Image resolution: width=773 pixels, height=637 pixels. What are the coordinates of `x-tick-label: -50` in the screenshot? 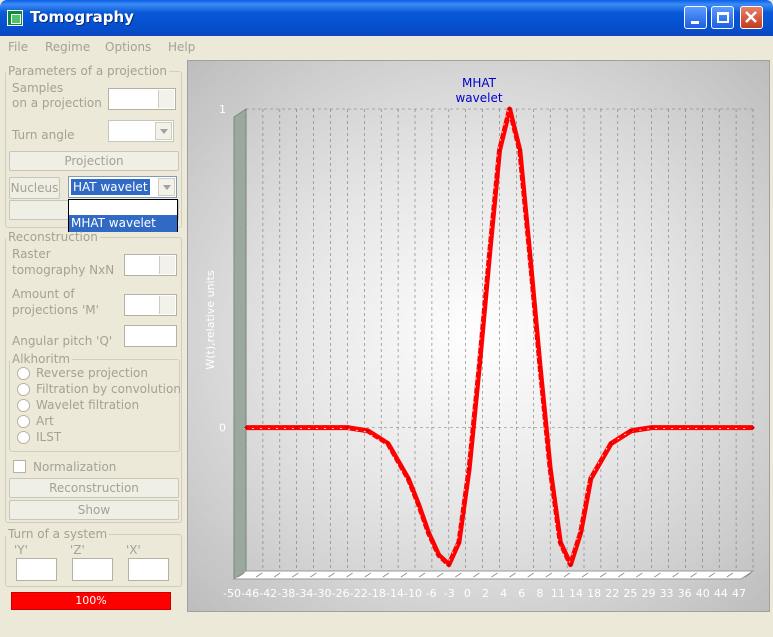 It's located at (232, 593).